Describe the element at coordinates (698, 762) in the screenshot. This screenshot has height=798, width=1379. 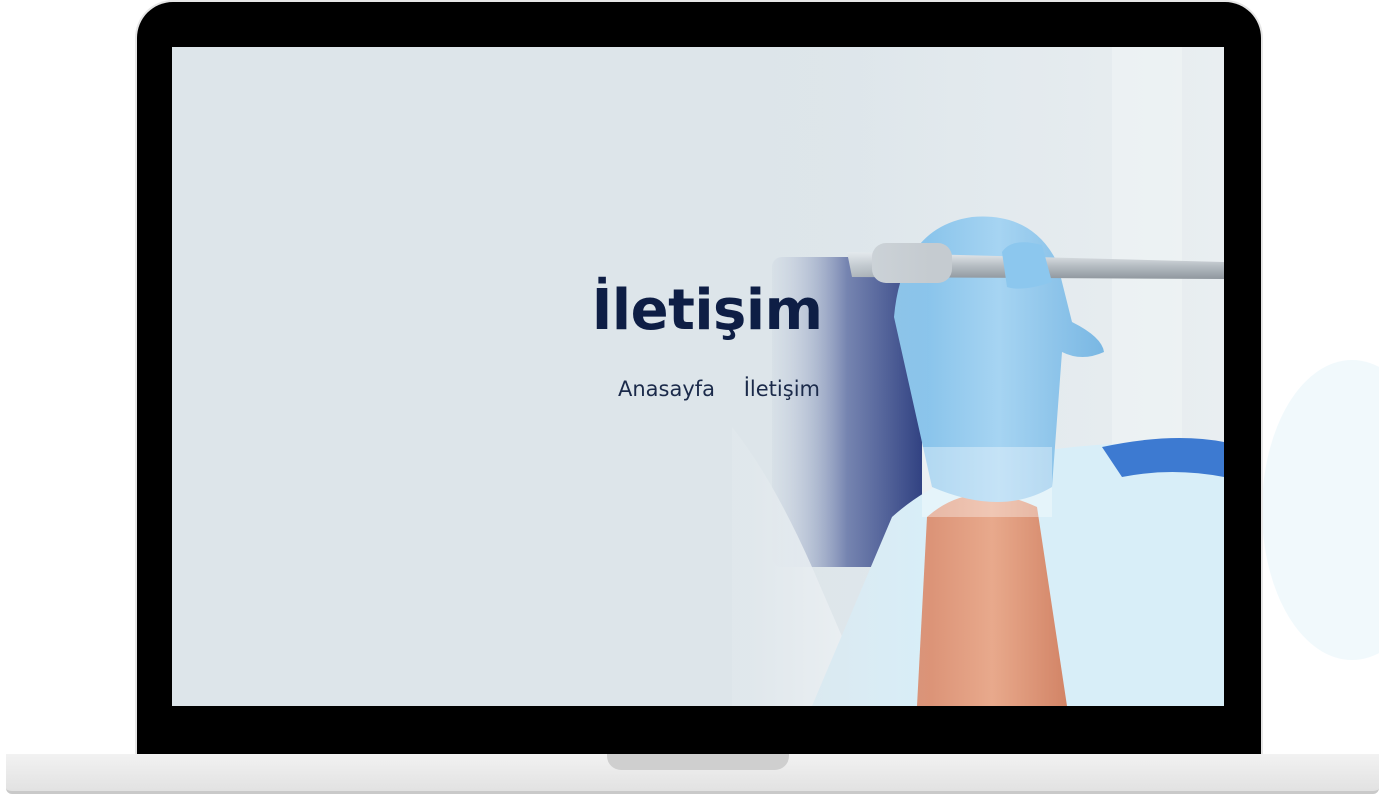
I see `laptop-notch` at that location.